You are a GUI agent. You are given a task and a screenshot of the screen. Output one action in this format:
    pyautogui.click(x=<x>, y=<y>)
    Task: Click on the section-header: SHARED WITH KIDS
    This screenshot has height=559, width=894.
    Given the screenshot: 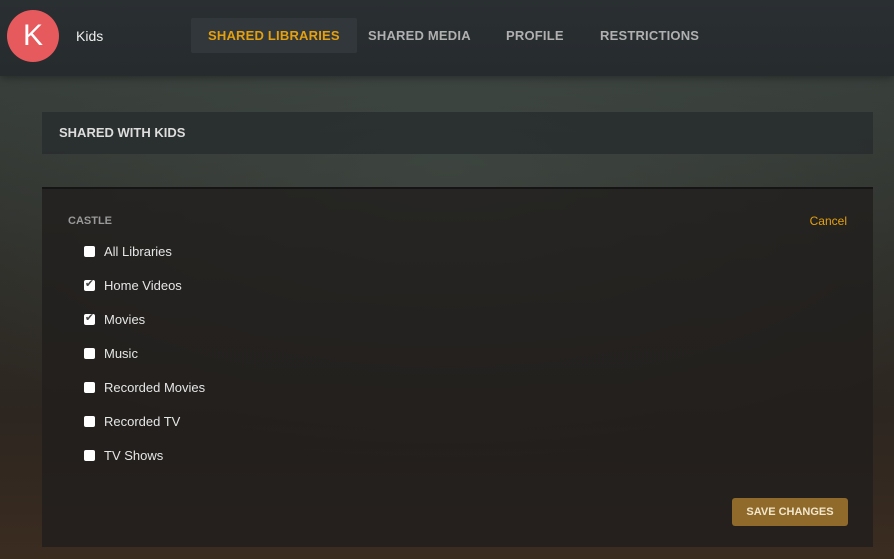 What is the action you would take?
    pyautogui.click(x=457, y=133)
    